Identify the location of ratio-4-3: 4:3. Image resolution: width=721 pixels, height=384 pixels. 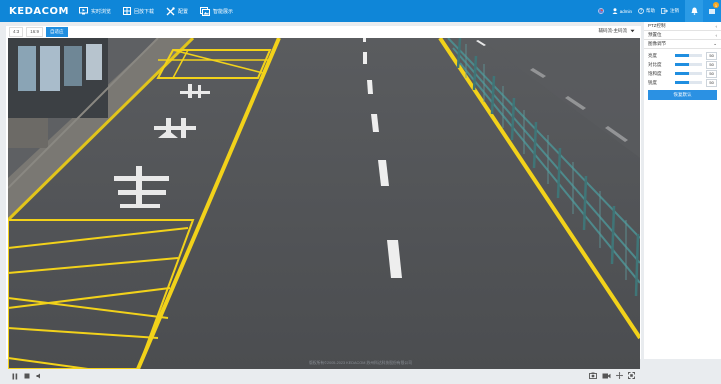
(16, 32).